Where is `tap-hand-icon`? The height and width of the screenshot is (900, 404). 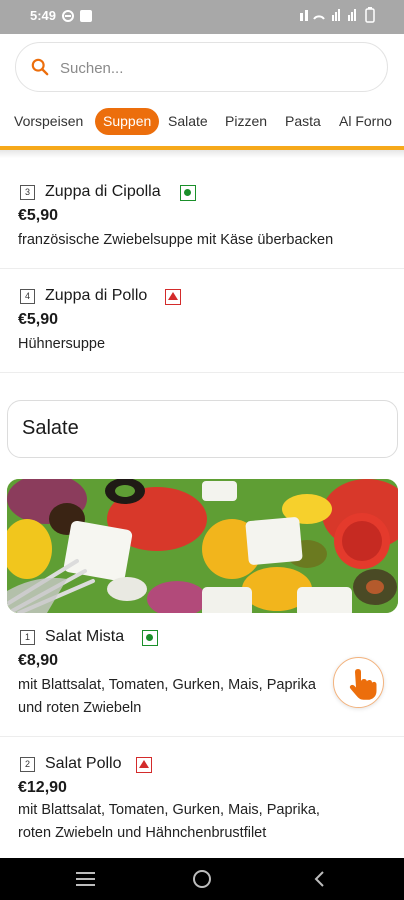 tap-hand-icon is located at coordinates (363, 684).